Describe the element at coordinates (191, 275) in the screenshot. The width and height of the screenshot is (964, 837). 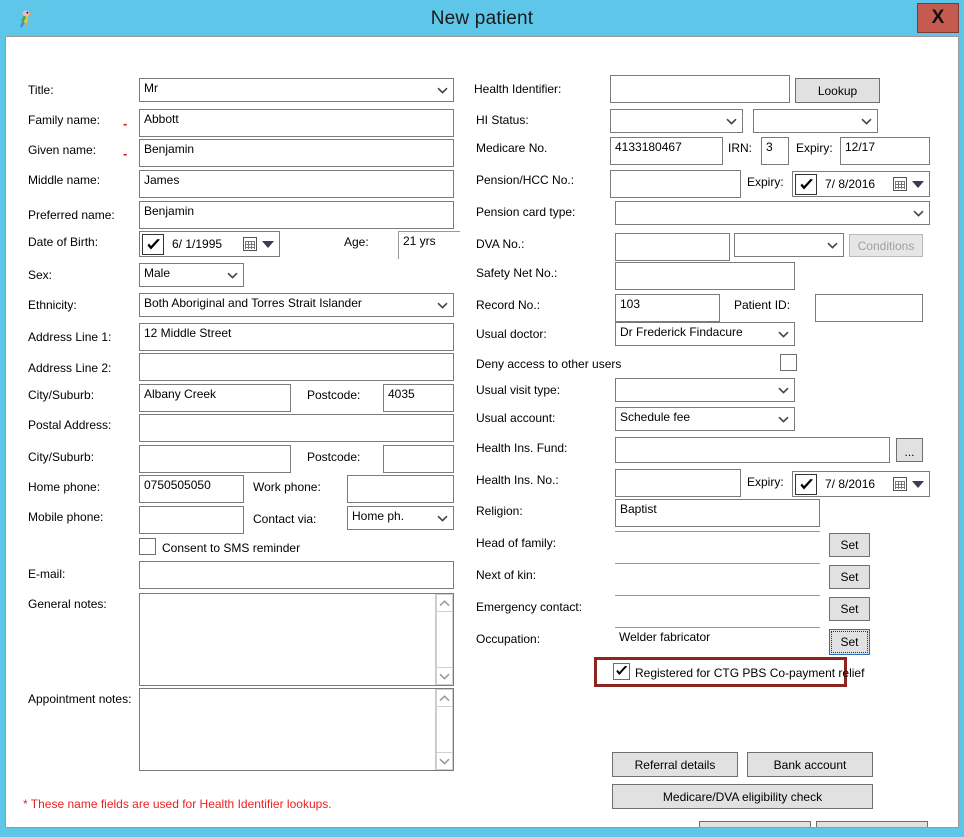
I see `sex-combo: Male` at that location.